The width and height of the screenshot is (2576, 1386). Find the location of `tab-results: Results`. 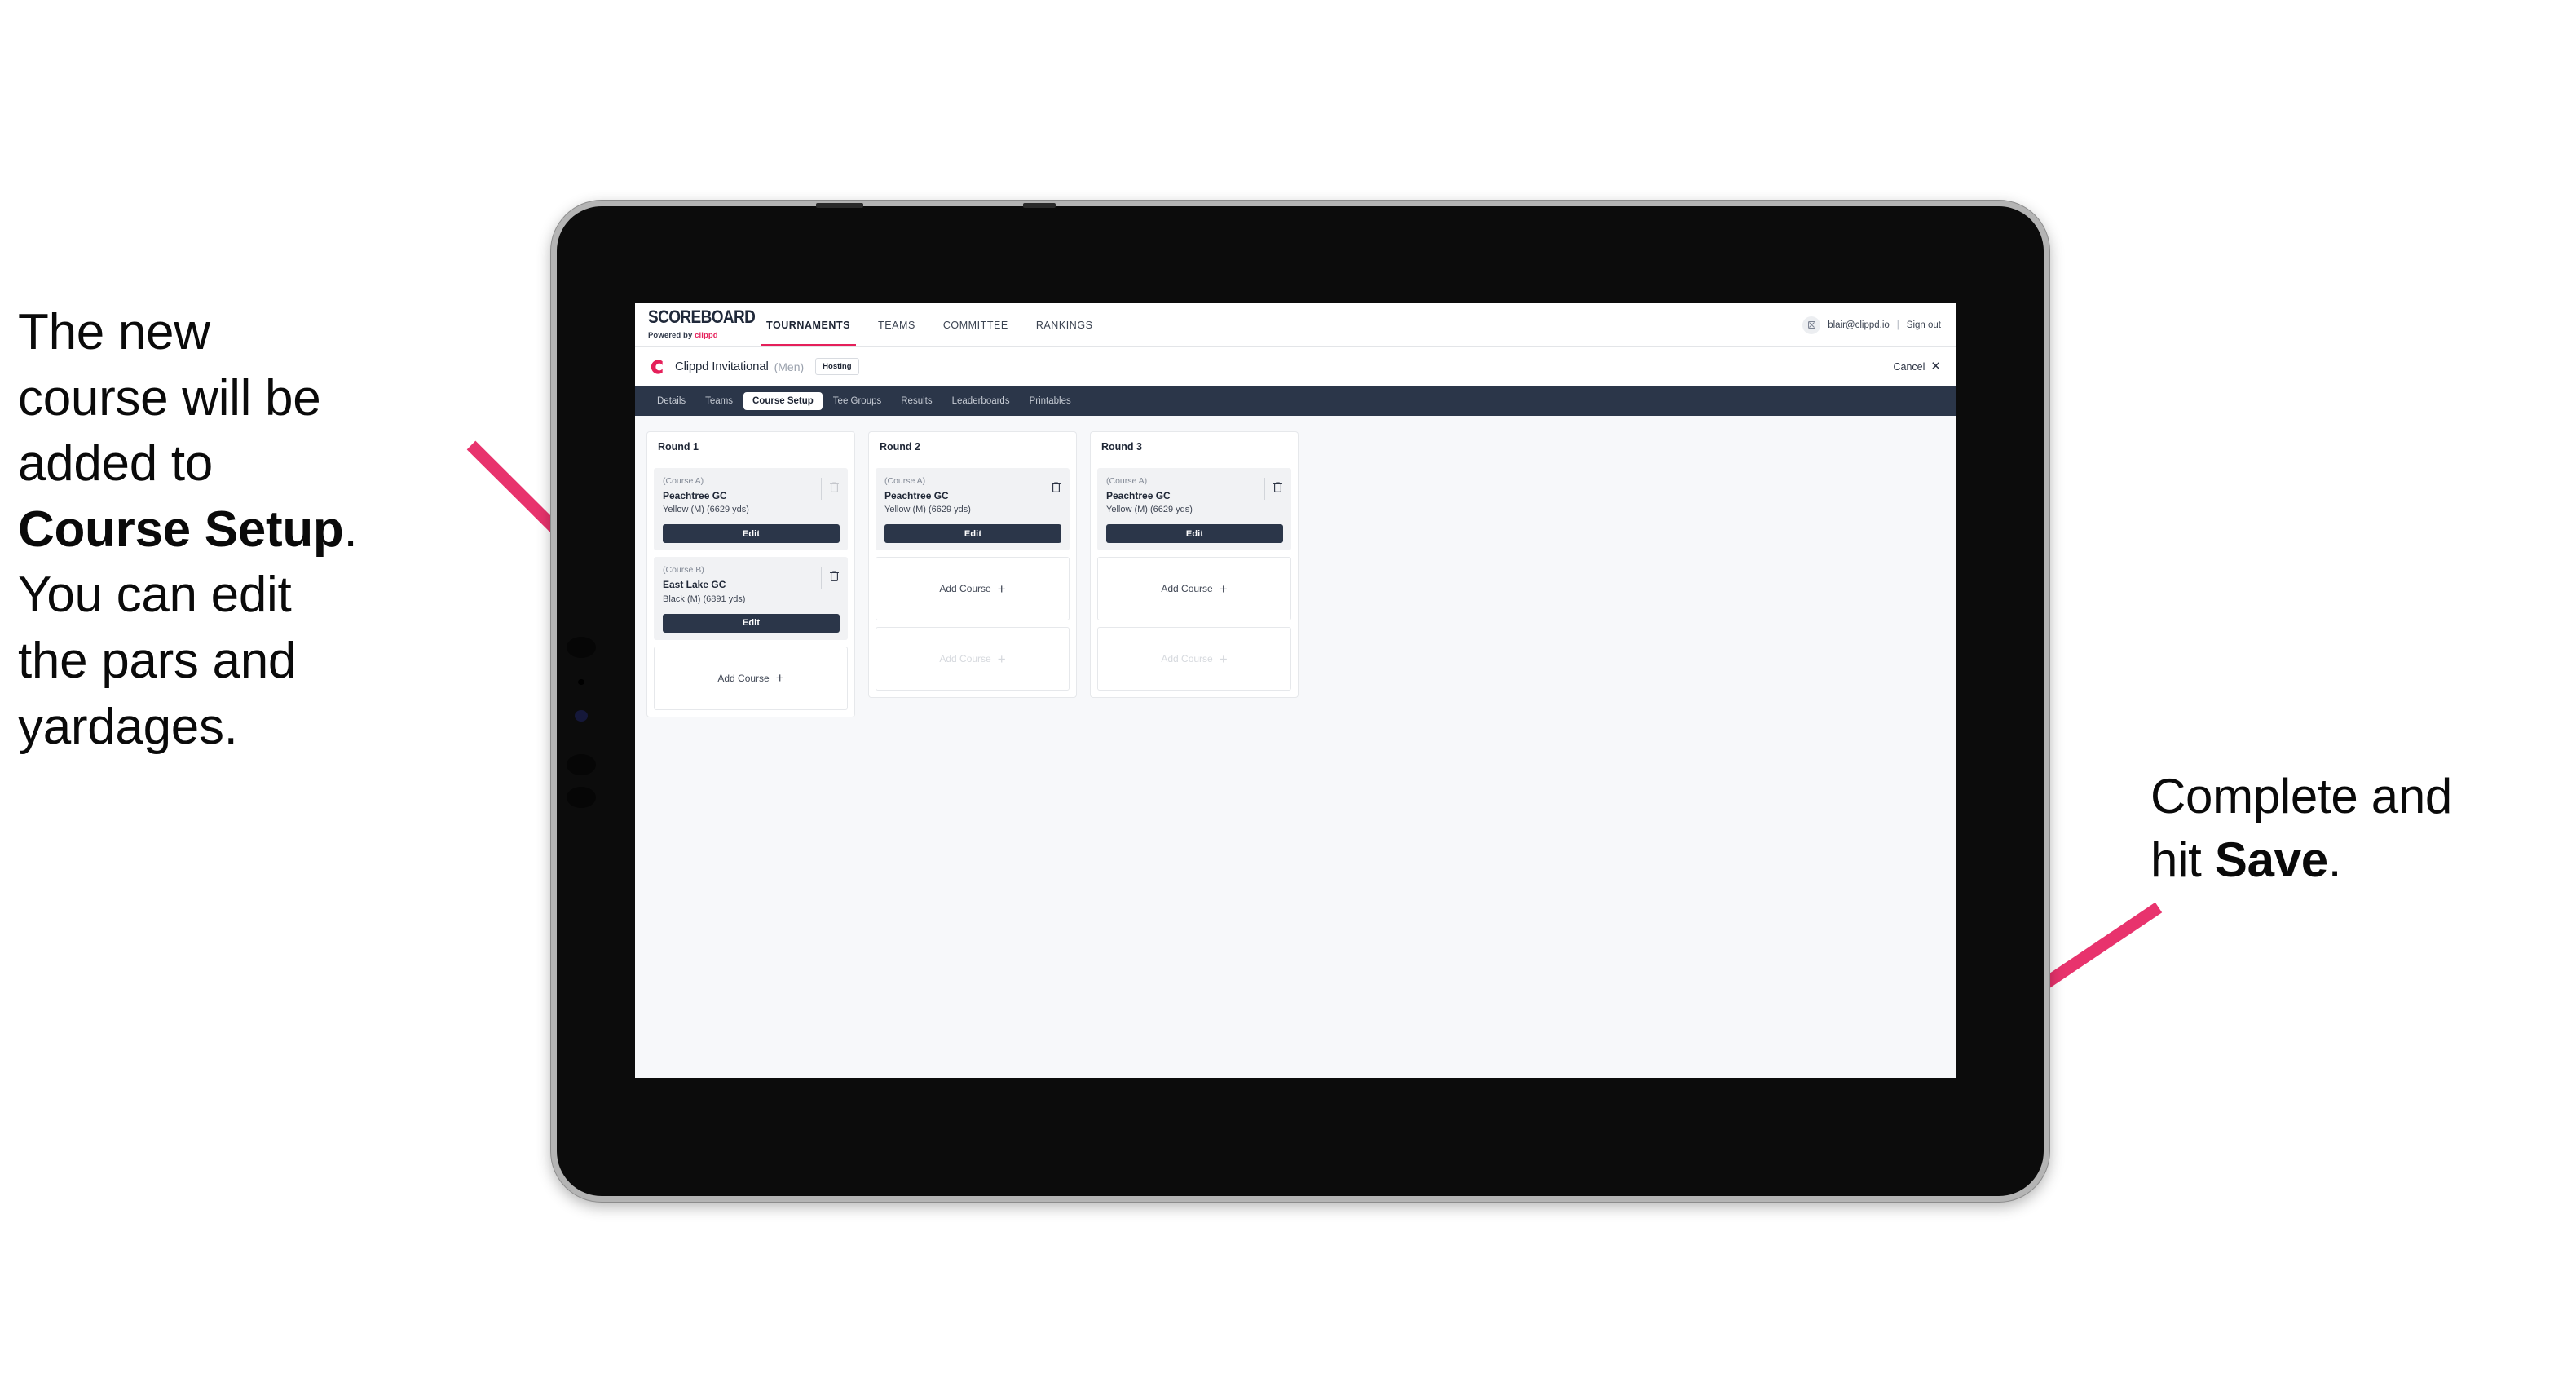

tab-results: Results is located at coordinates (916, 401).